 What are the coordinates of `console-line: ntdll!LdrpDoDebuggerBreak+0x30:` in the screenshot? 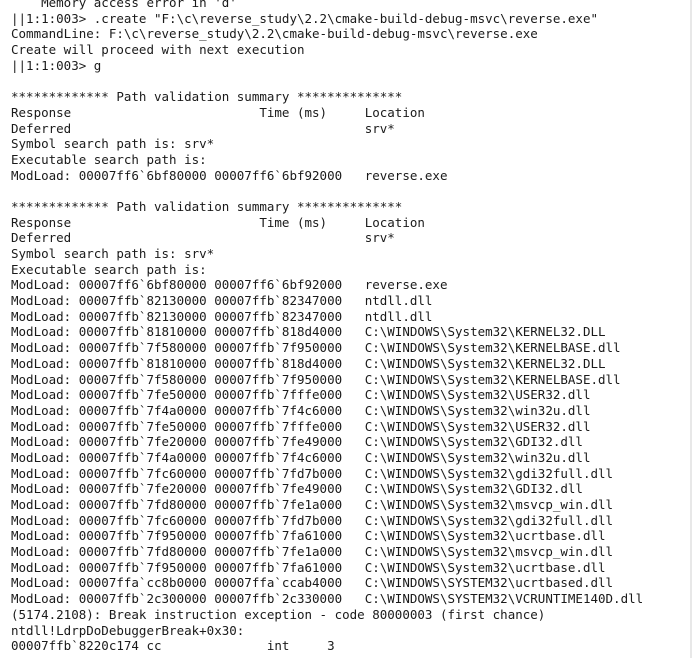 It's located at (128, 630).